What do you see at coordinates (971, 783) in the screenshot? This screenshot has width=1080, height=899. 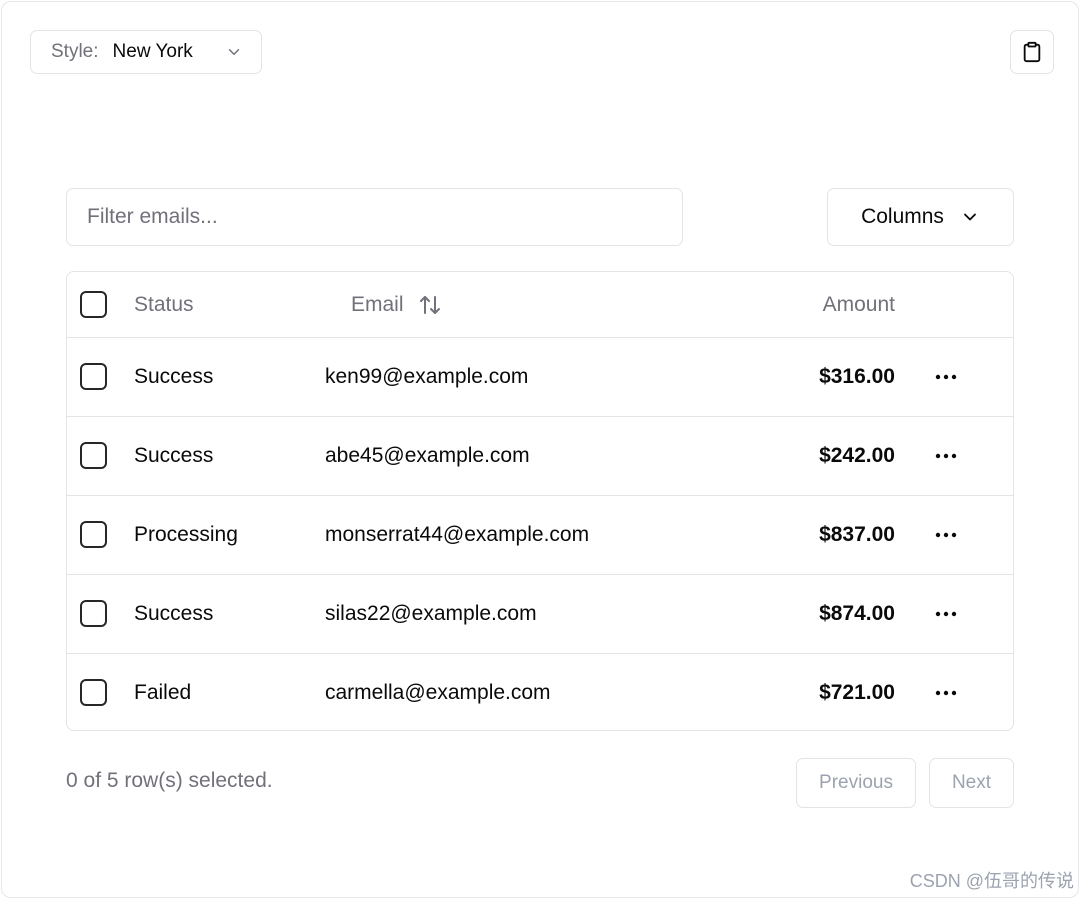 I see `next-page-button: Next` at bounding box center [971, 783].